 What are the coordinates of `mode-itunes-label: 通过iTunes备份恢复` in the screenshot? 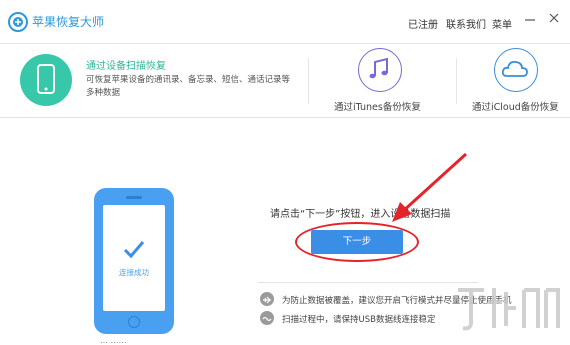 It's located at (377, 107).